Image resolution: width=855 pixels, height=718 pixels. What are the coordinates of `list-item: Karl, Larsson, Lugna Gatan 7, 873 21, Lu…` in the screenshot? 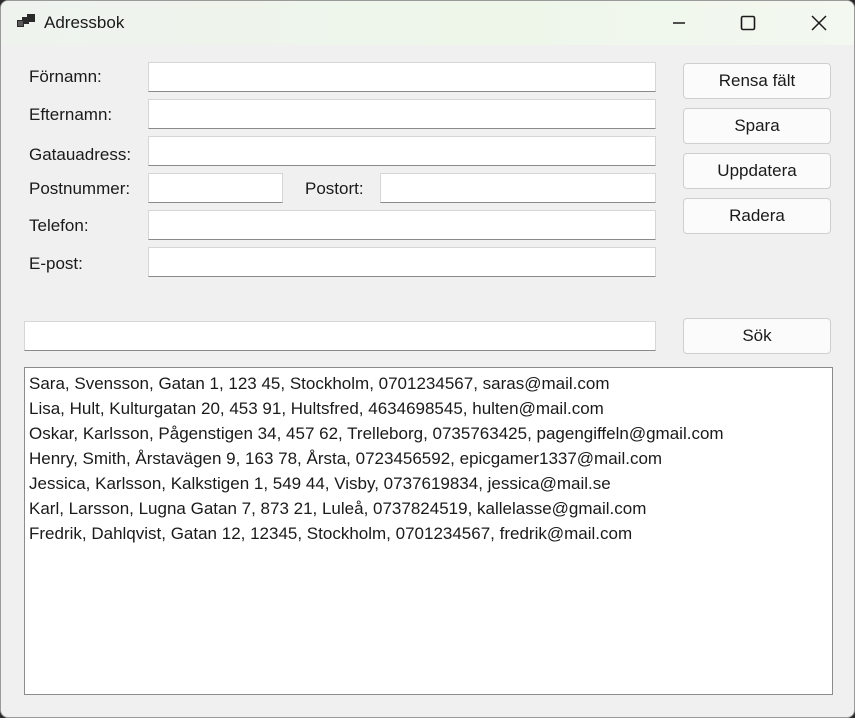 It's located at (428, 508).